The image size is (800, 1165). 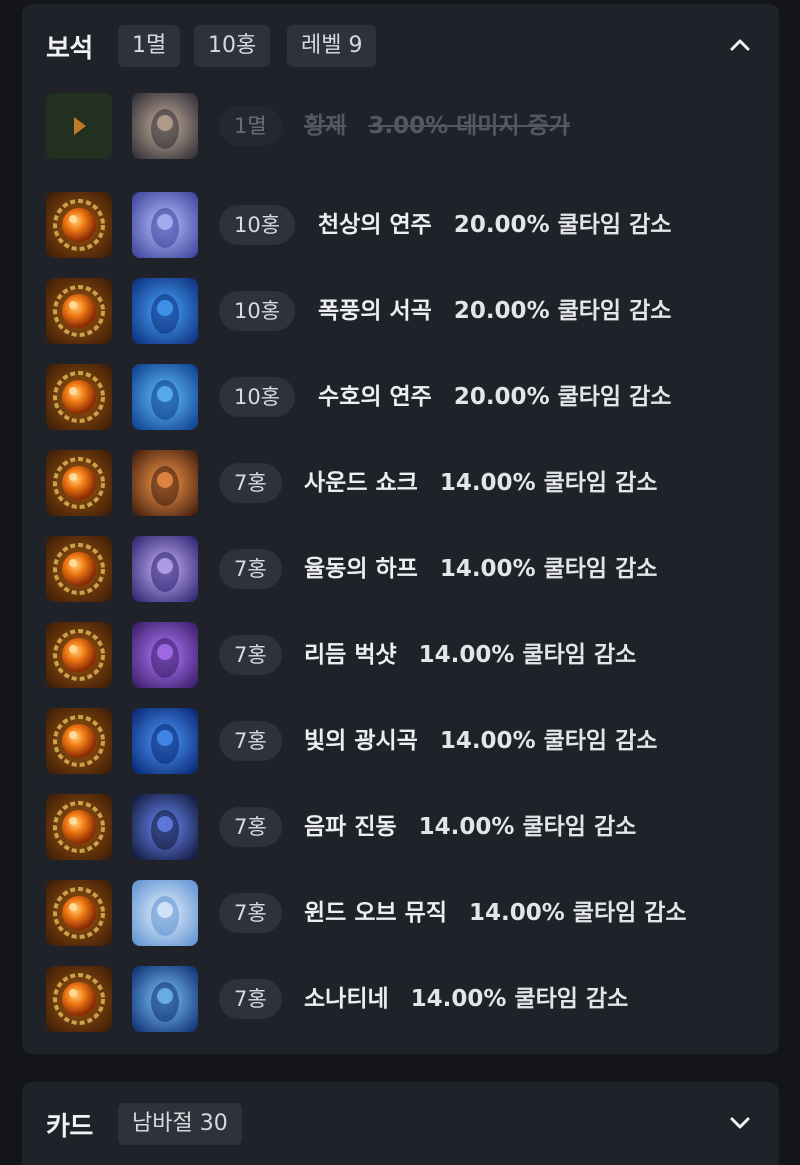 I want to click on gem-row: 7홍 빛의 광시곡 14.00% 쿨타임 감소, so click(x=400, y=741).